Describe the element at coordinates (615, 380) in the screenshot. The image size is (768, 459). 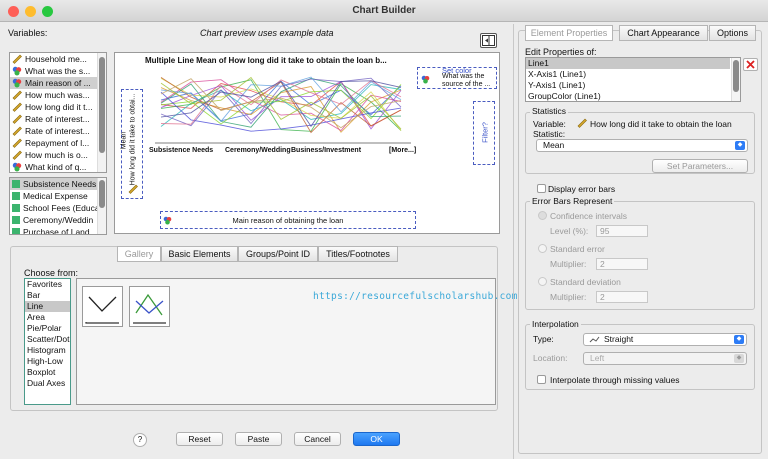
I see `interpolate-missing-label: Interpolate through missing values` at that location.